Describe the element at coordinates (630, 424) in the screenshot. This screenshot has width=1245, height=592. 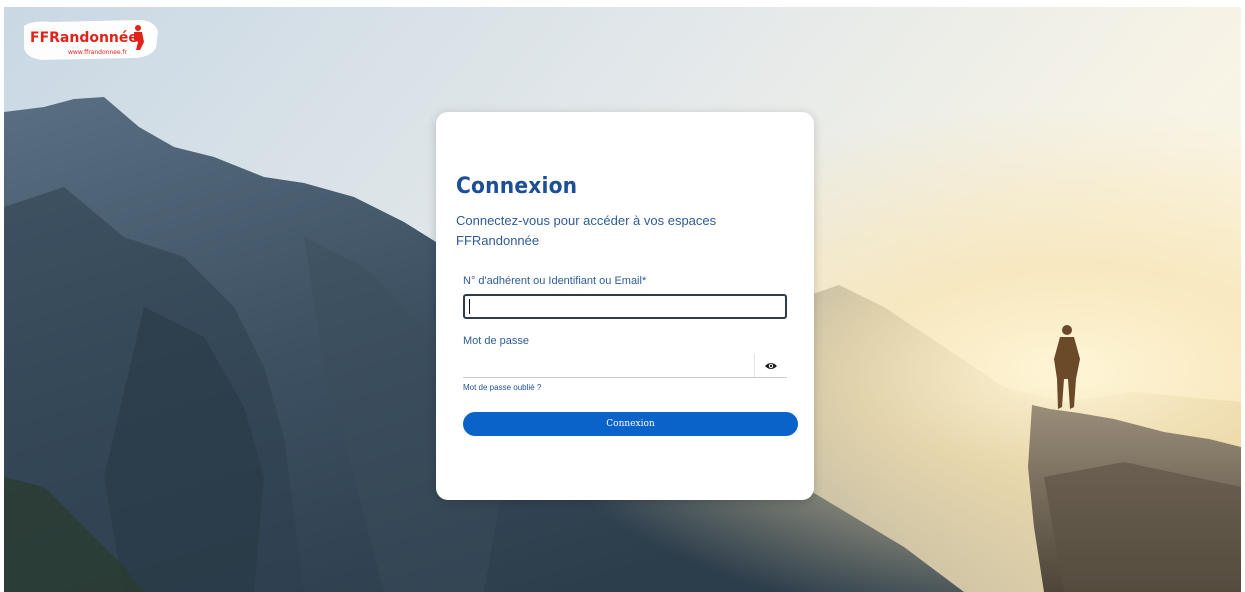
I see `login-button: Connexion` at that location.